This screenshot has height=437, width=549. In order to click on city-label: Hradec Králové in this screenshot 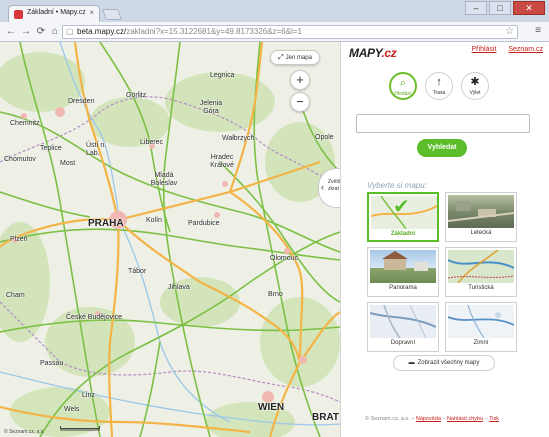, I will do `click(222, 161)`.